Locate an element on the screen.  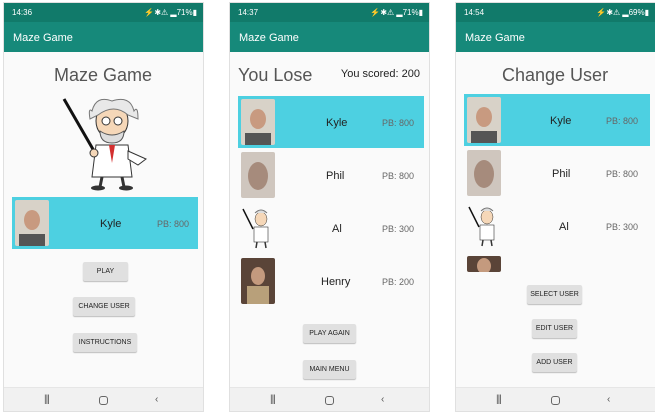
status-icons: ⚡✱⚠ ▂69%▮ is located at coordinates (622, 12).